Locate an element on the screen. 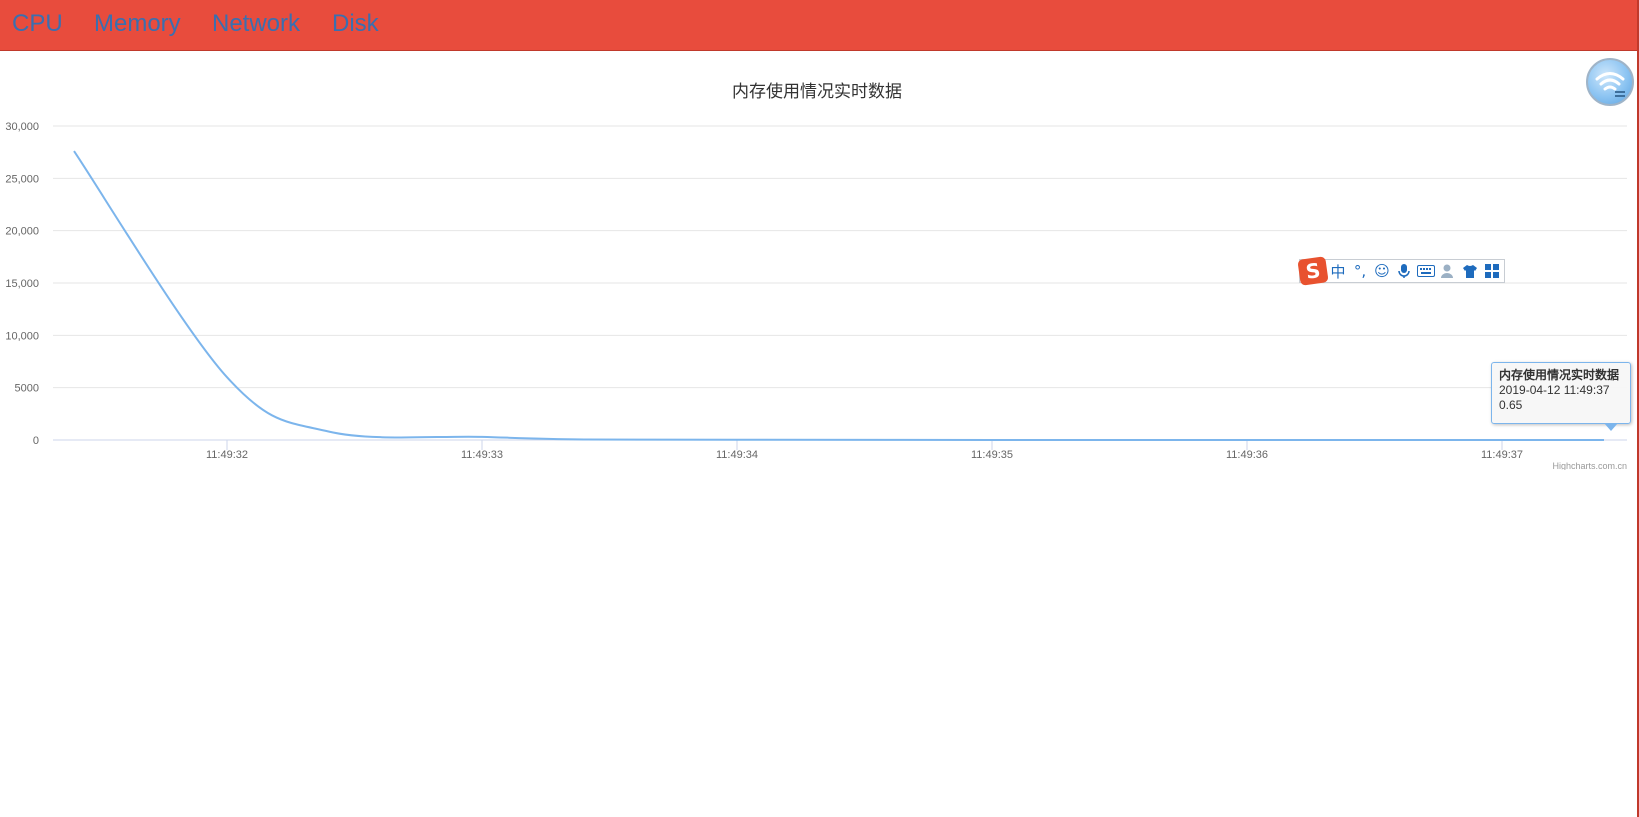 Image resolution: width=1639 pixels, height=817 pixels. x-tick-label: 11:49:32 is located at coordinates (227, 455).